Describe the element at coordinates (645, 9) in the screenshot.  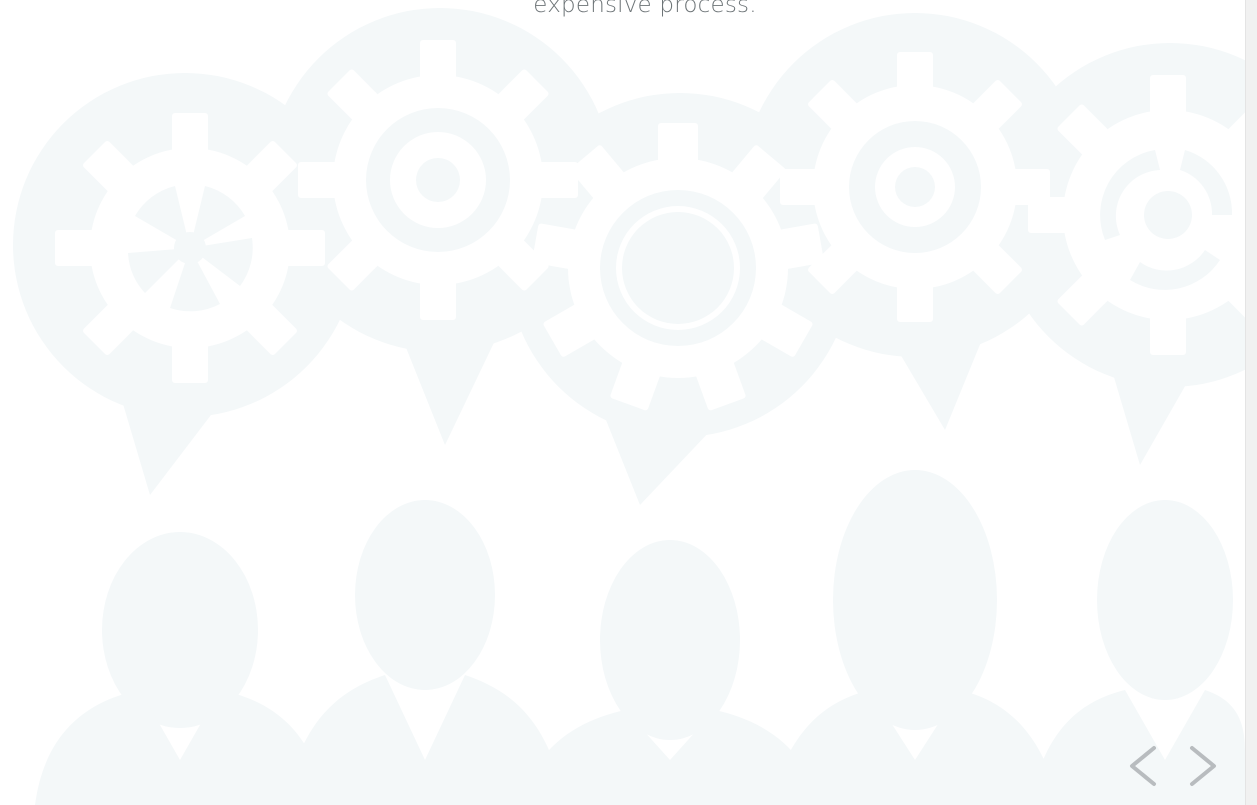
I see `slide-caption: expensive process.` at that location.